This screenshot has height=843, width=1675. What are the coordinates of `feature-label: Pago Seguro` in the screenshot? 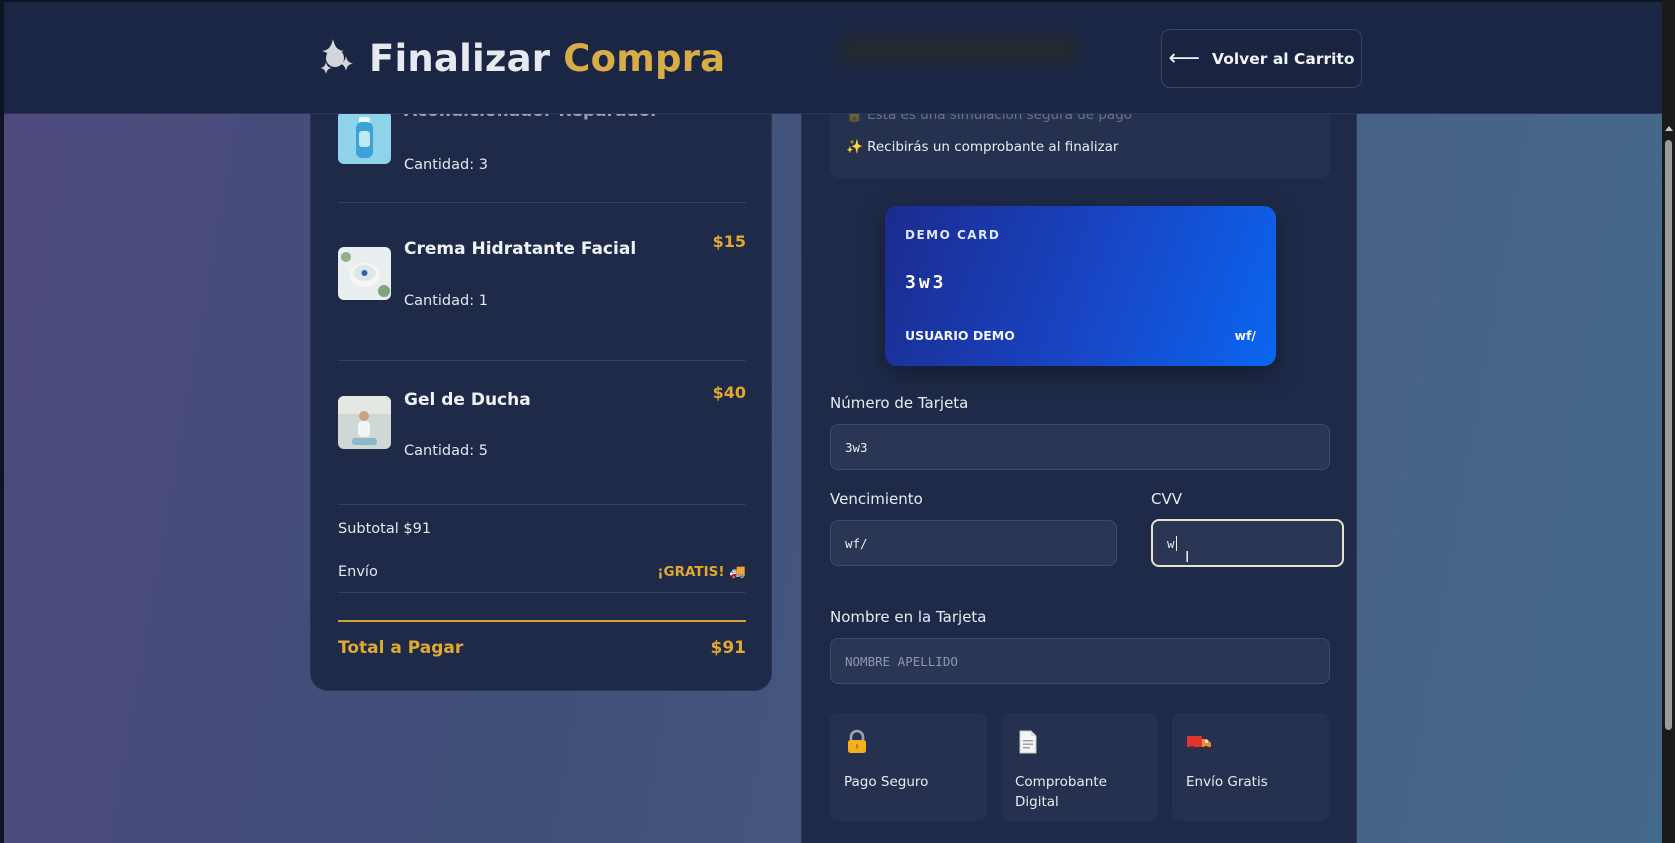 It's located at (886, 782).